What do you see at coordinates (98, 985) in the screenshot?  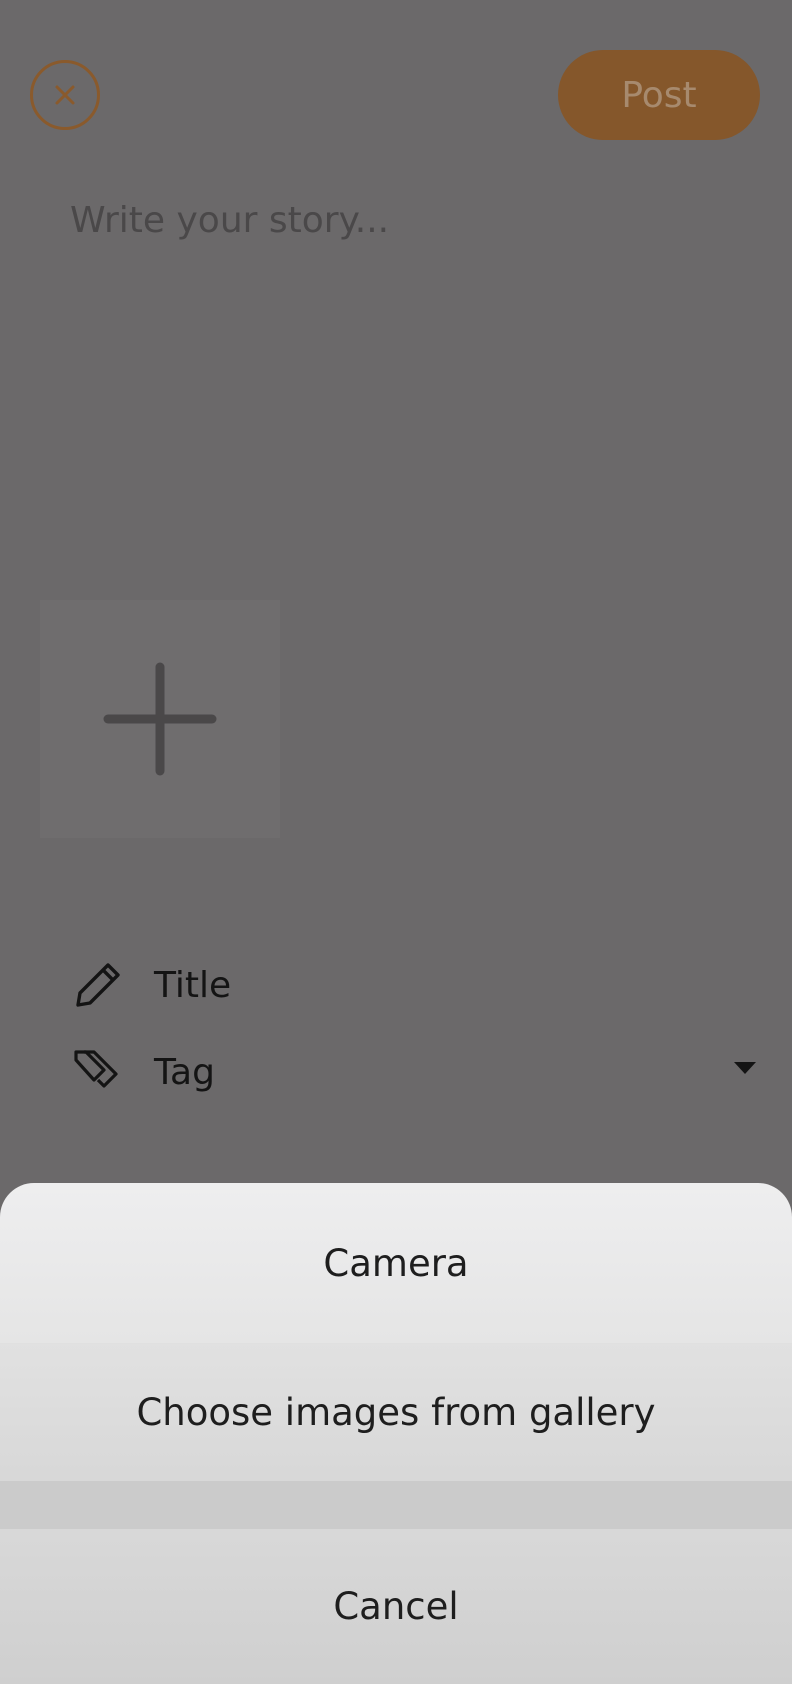 I see `pencil-icon` at bounding box center [98, 985].